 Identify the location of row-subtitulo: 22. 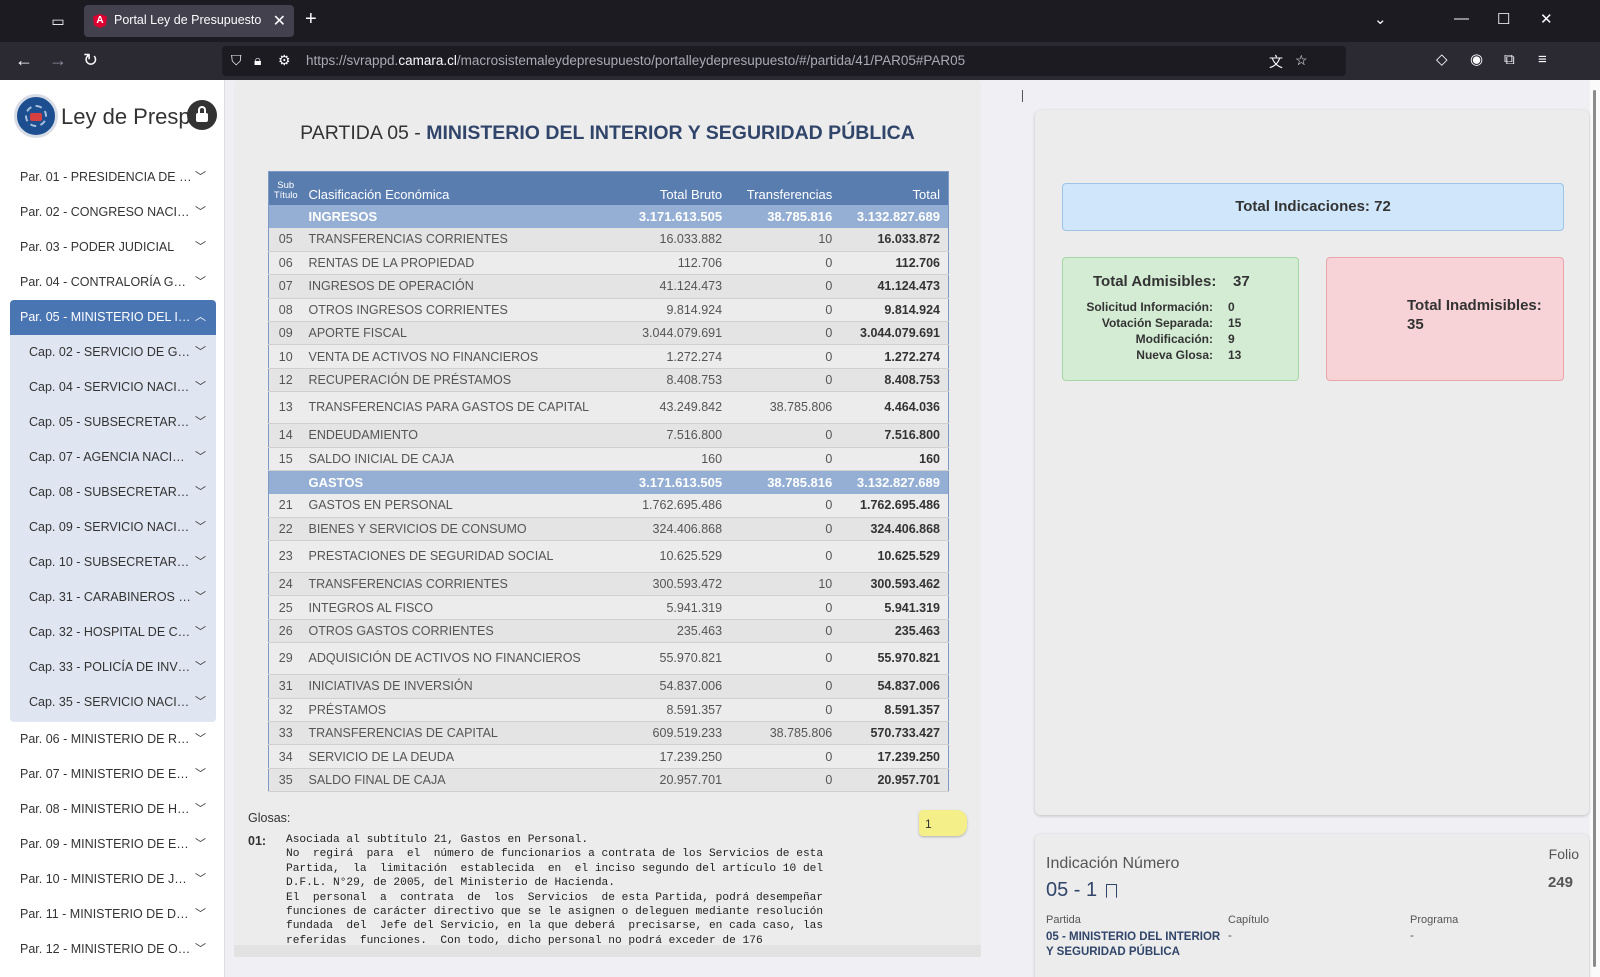
(285, 529).